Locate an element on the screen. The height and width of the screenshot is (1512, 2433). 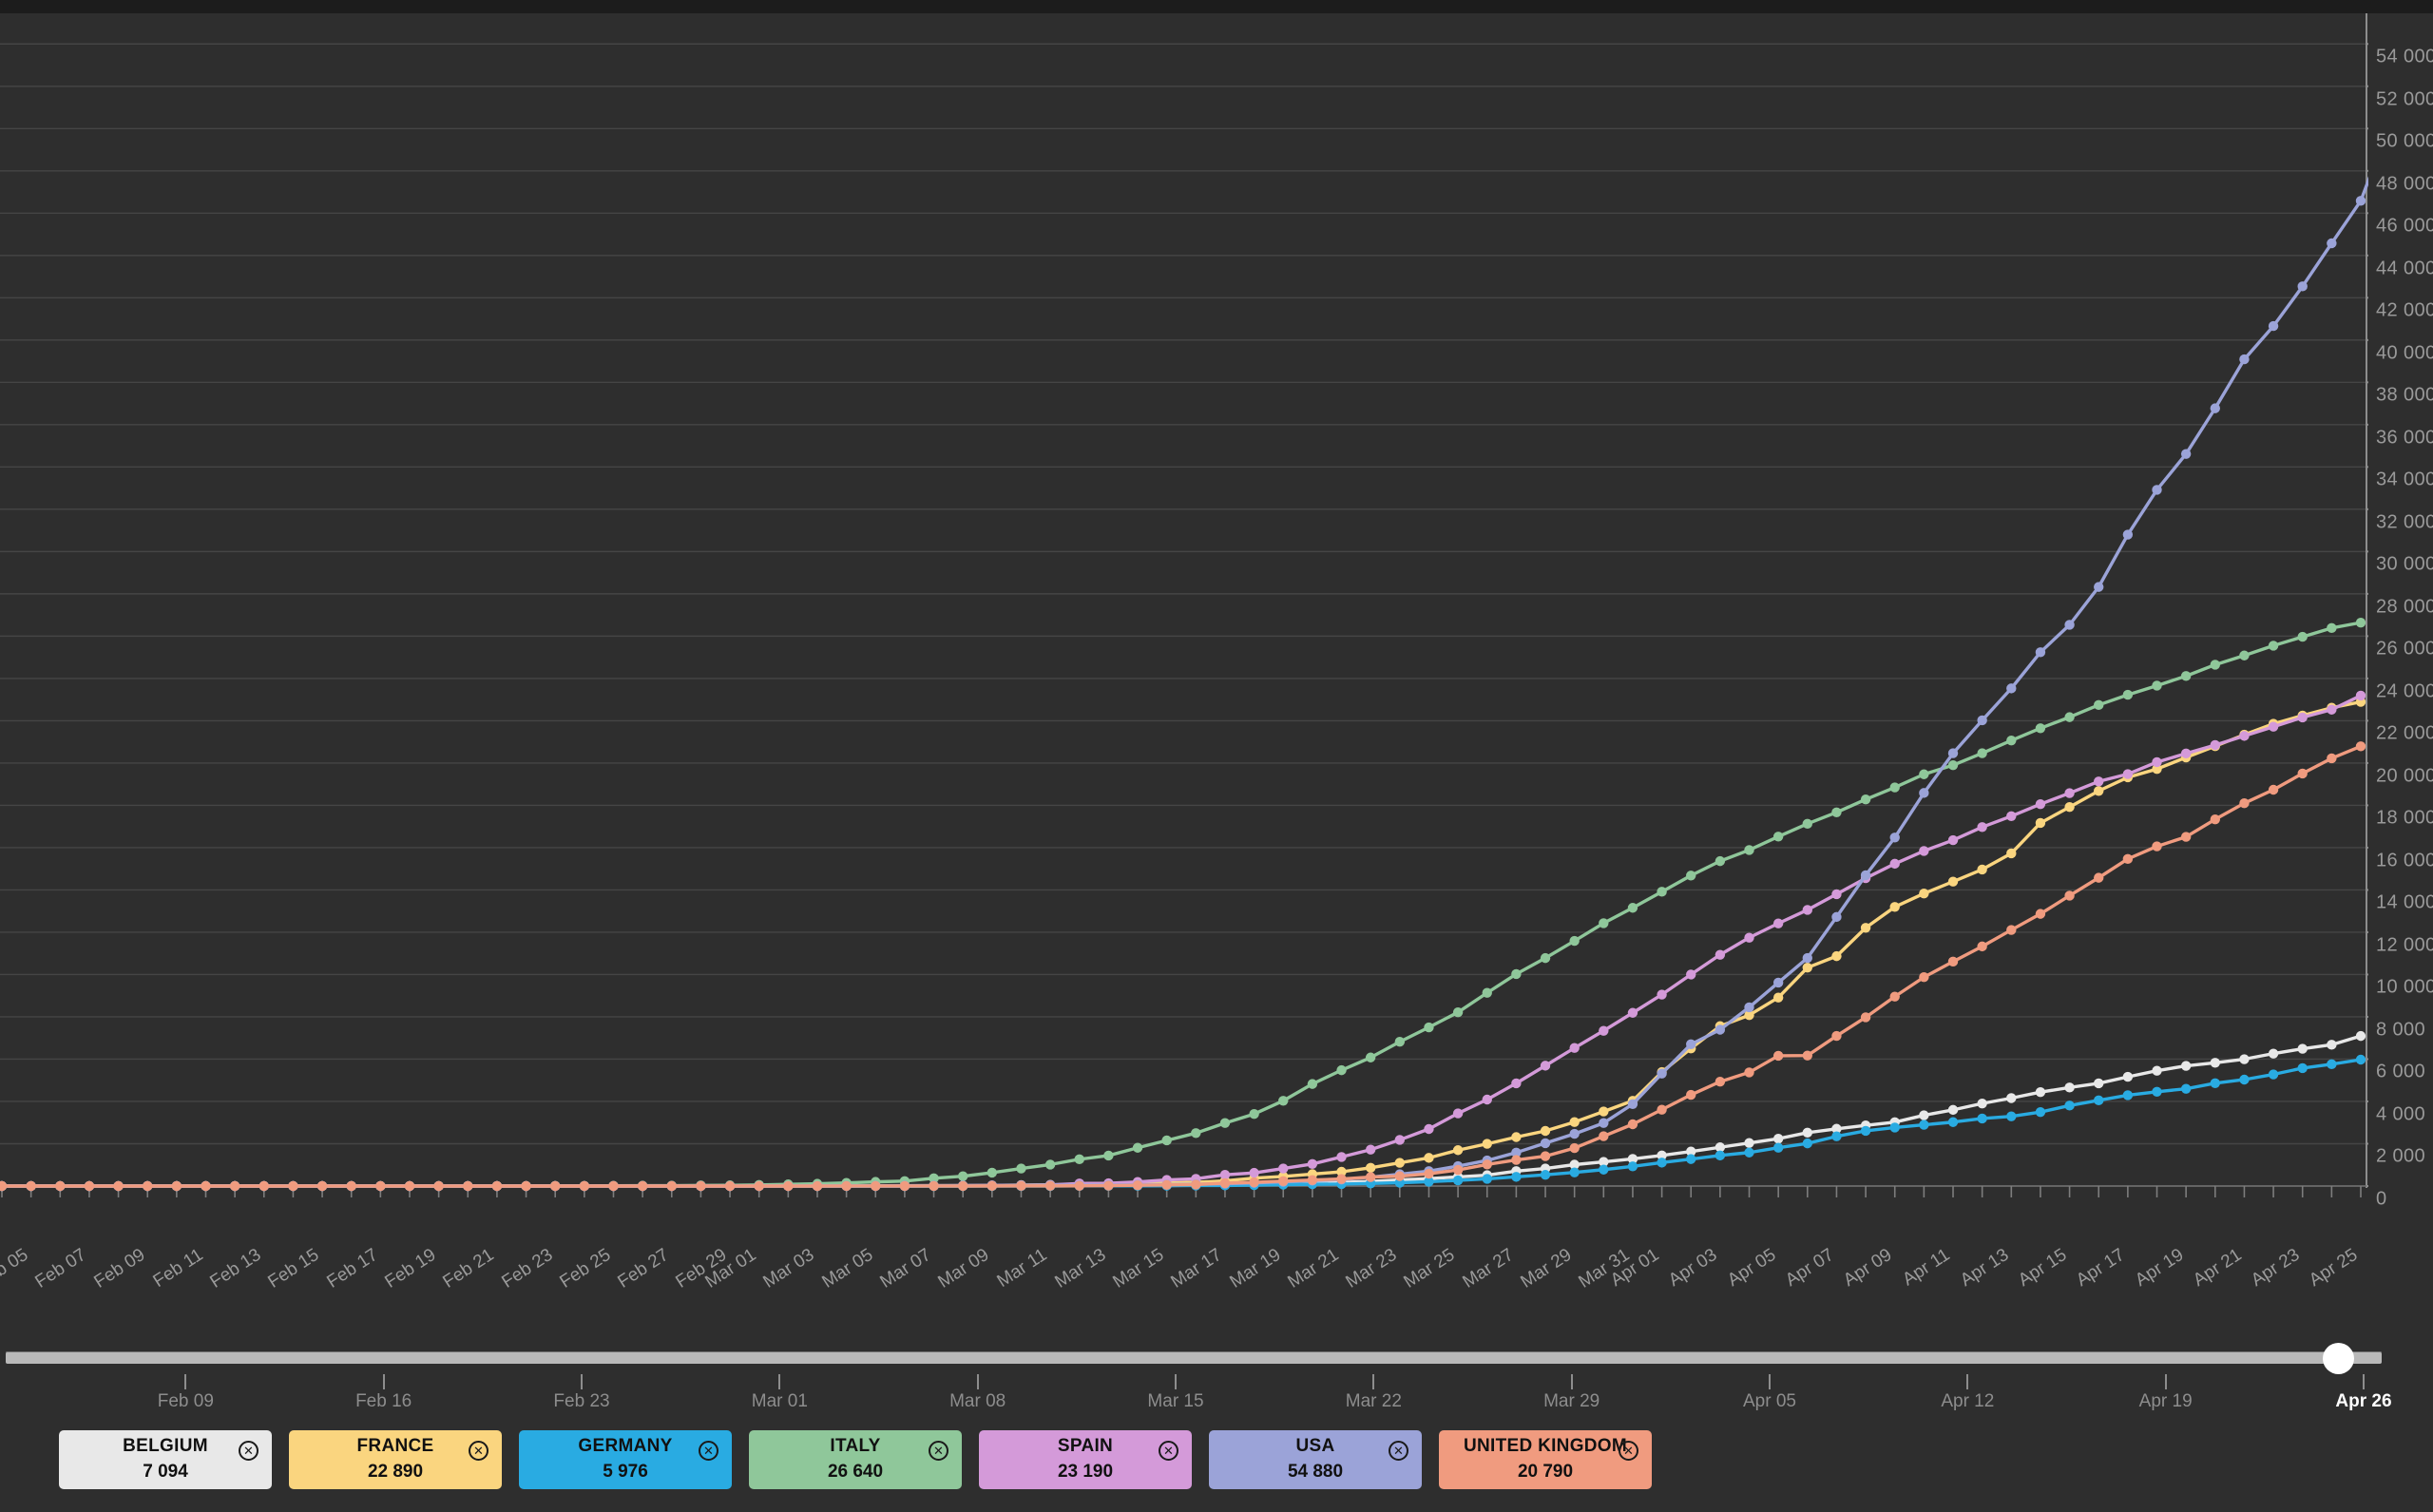
series-belgium is located at coordinates (1183, 1111).